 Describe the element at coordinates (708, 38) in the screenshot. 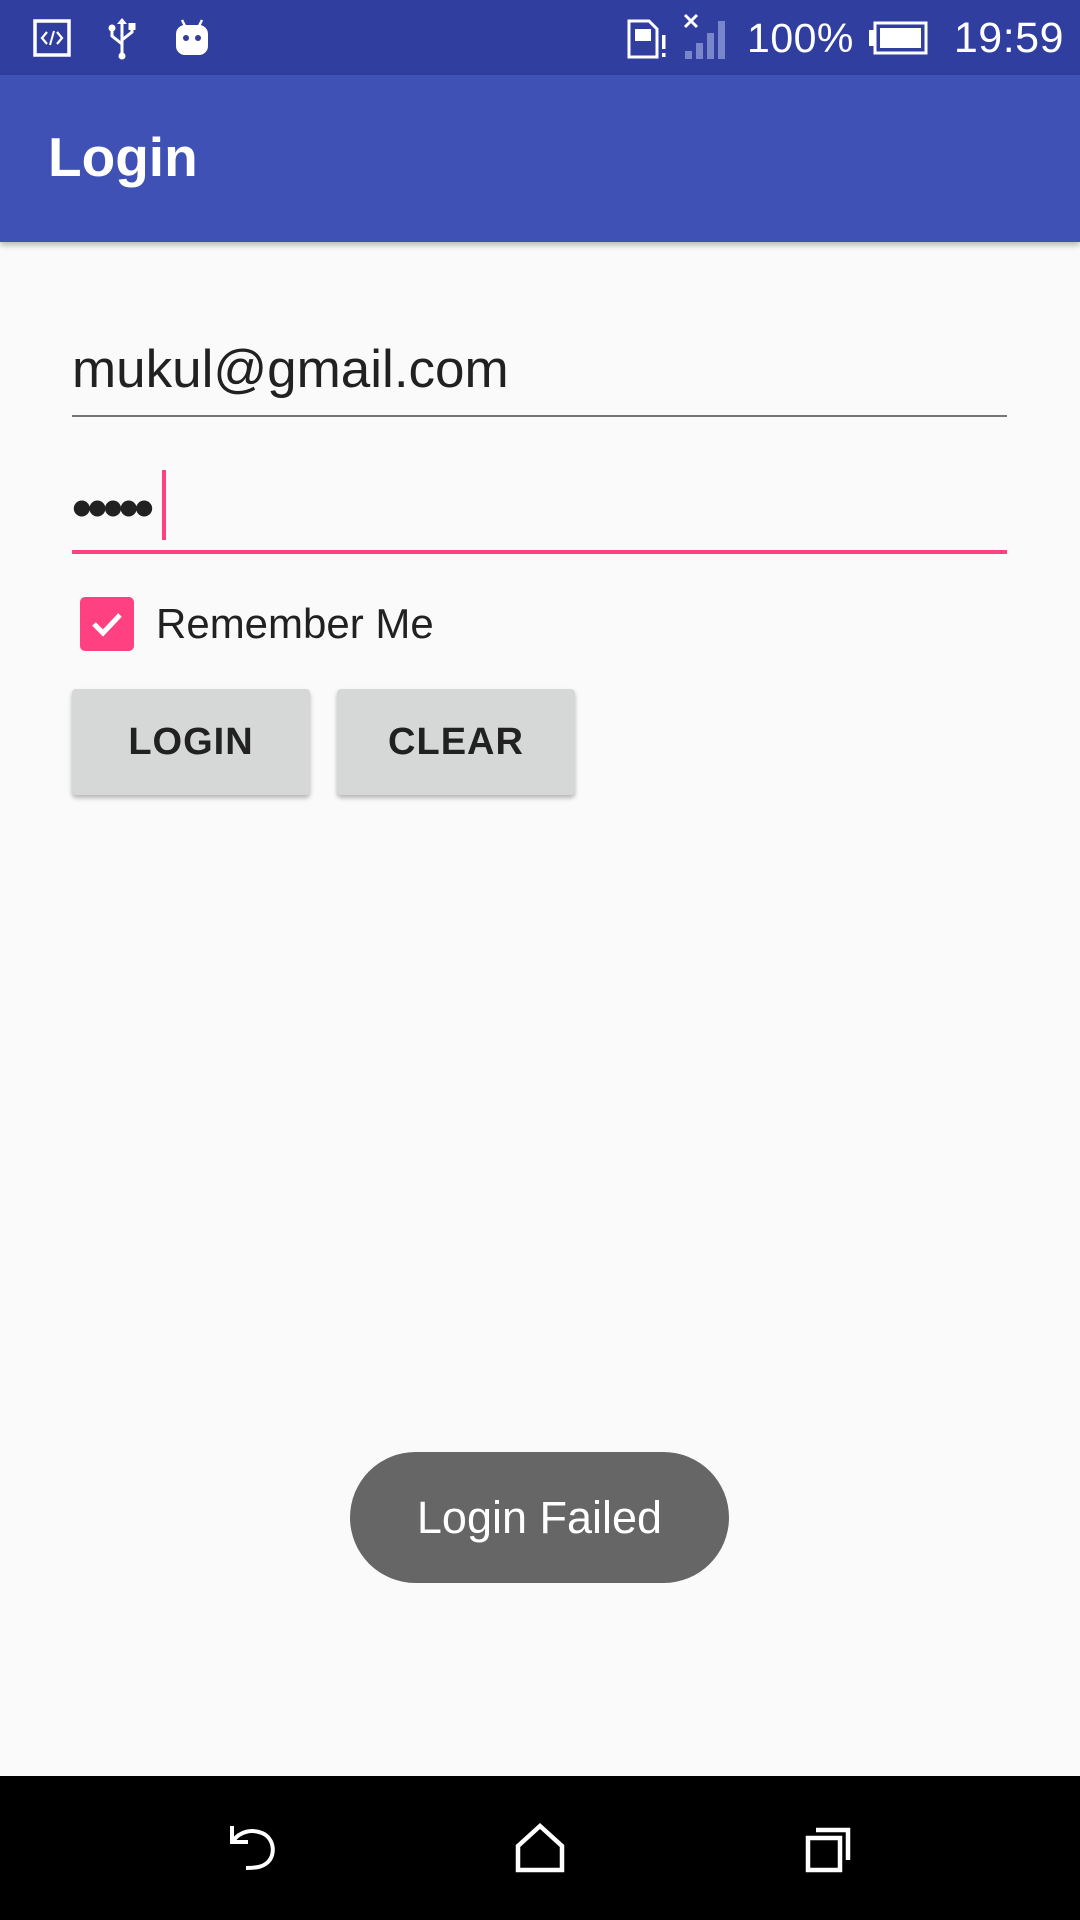

I see `signal-no-service-icon` at that location.